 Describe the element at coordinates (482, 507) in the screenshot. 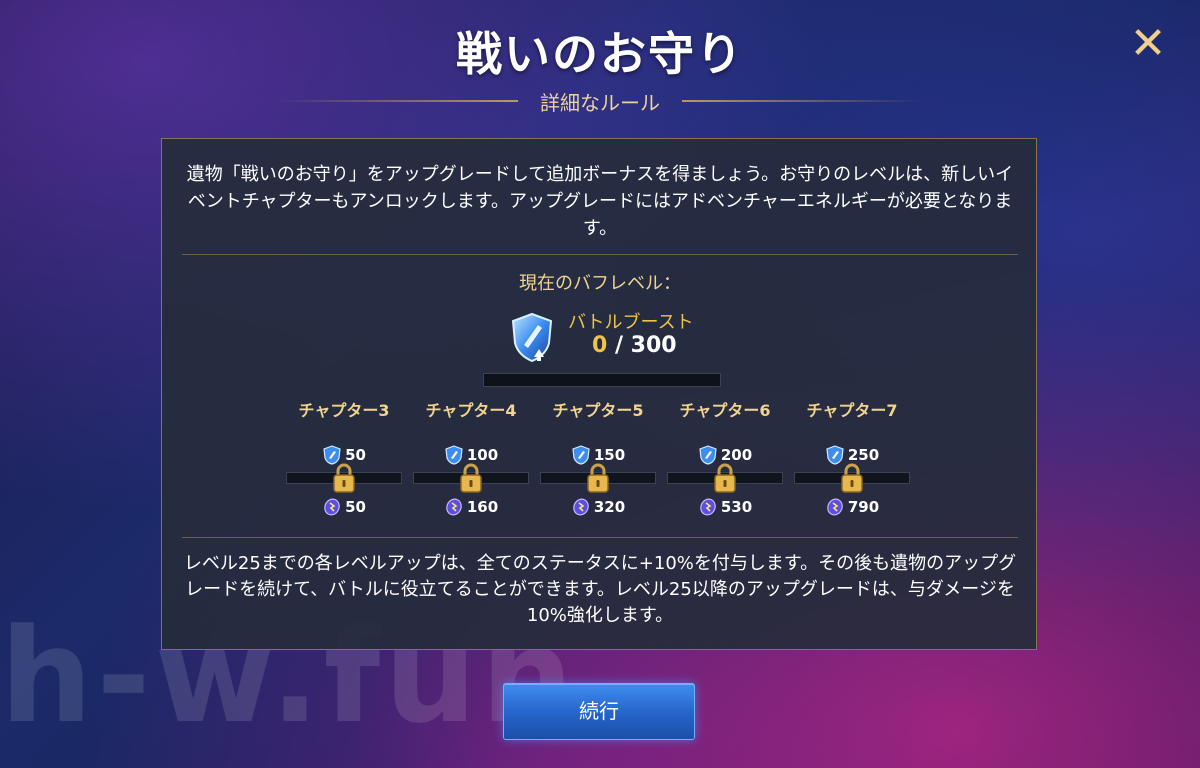

I see `chapter-reward-value: 160` at that location.